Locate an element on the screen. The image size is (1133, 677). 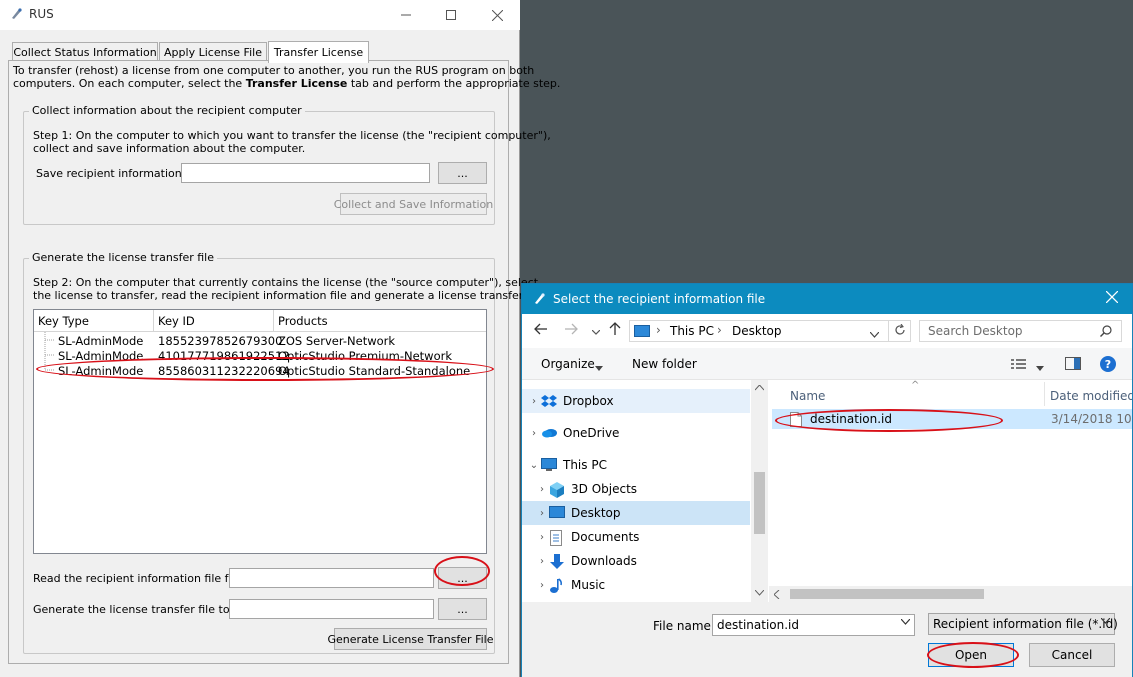
file-list-hscrollbar is located at coordinates (950, 594).